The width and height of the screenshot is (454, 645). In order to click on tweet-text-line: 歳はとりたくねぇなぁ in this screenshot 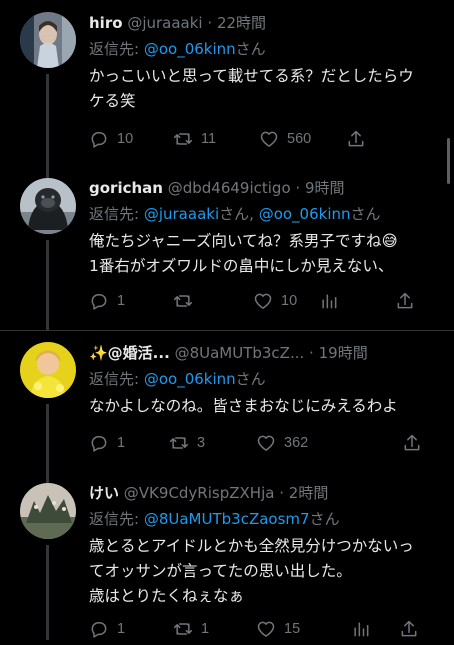, I will do `click(167, 596)`.